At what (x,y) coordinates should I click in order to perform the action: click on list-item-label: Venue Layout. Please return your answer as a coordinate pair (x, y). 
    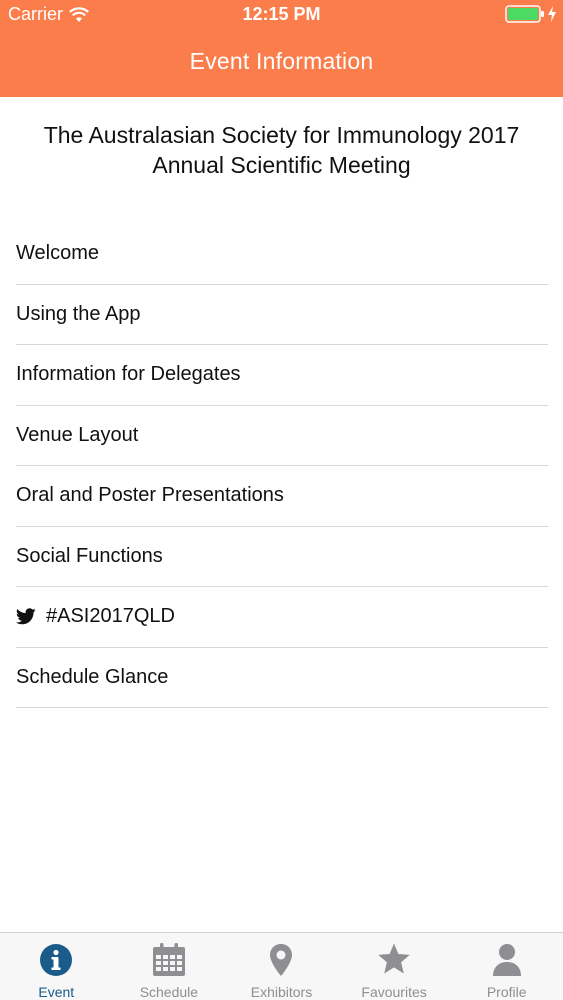
    Looking at the image, I should click on (77, 434).